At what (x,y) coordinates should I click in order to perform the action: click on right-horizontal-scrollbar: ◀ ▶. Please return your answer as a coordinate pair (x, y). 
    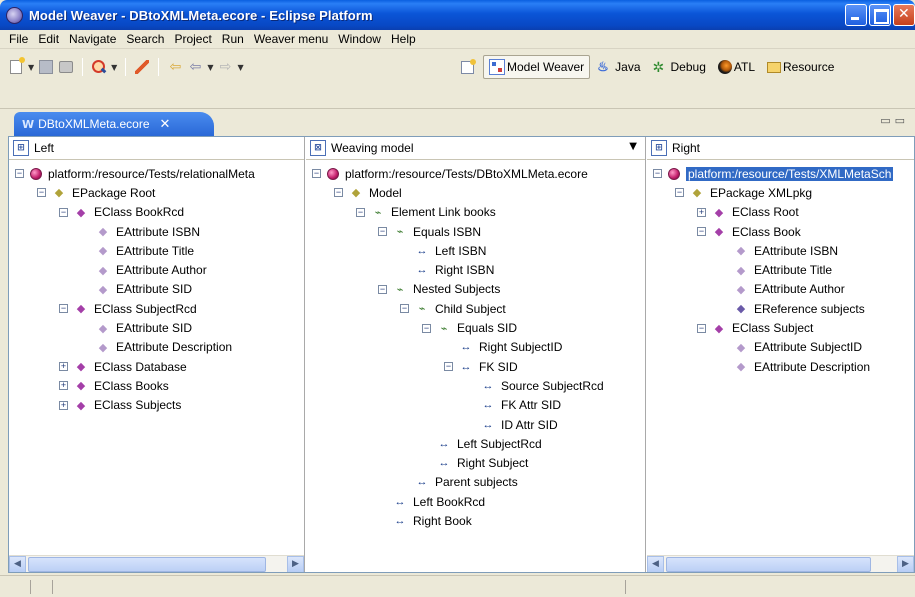
    Looking at the image, I should click on (780, 563).